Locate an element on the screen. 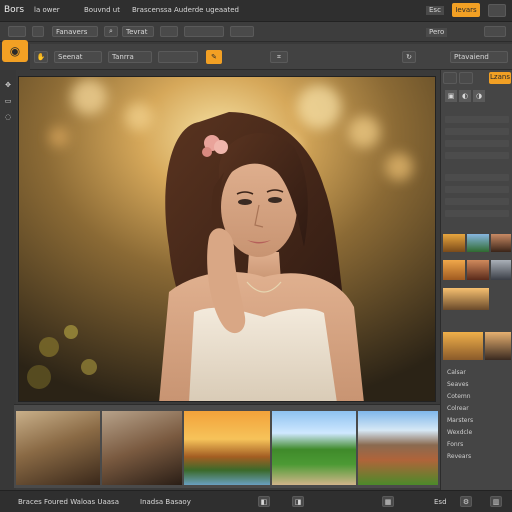  panel-icon-b: ◐ is located at coordinates (465, 96).